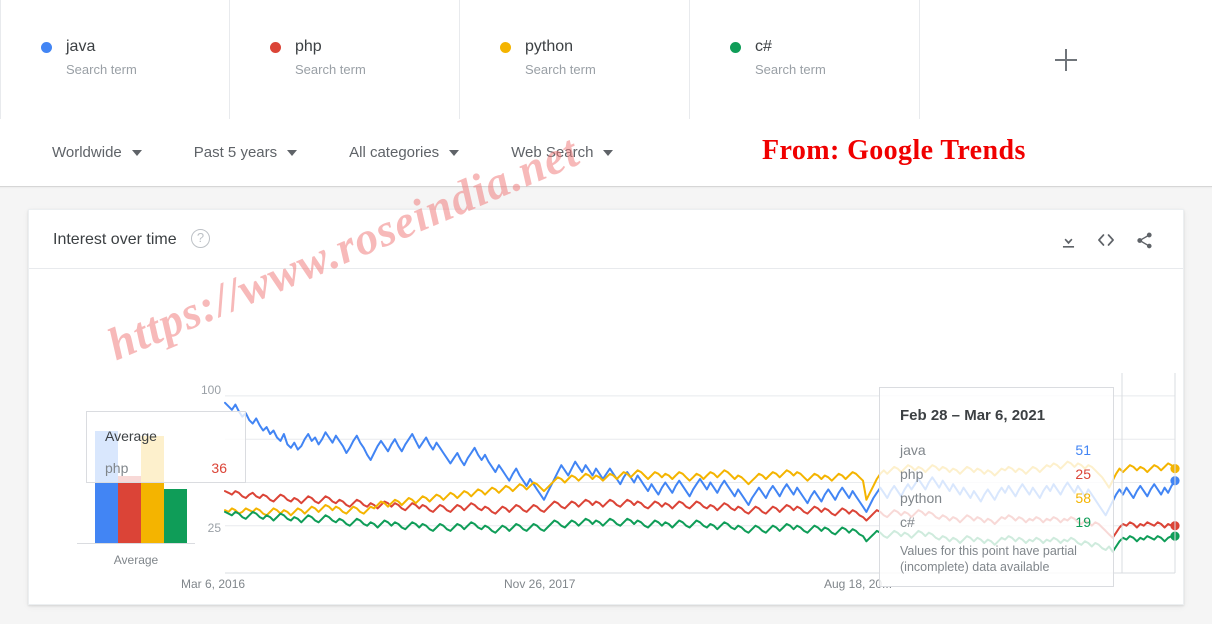 This screenshot has height=624, width=1212. What do you see at coordinates (129, 509) in the screenshot?
I see `average-bar-php` at bounding box center [129, 509].